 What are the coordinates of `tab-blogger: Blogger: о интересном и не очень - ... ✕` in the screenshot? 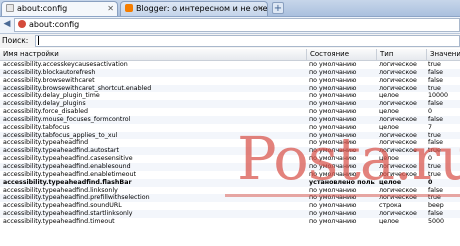 It's located at (194, 8).